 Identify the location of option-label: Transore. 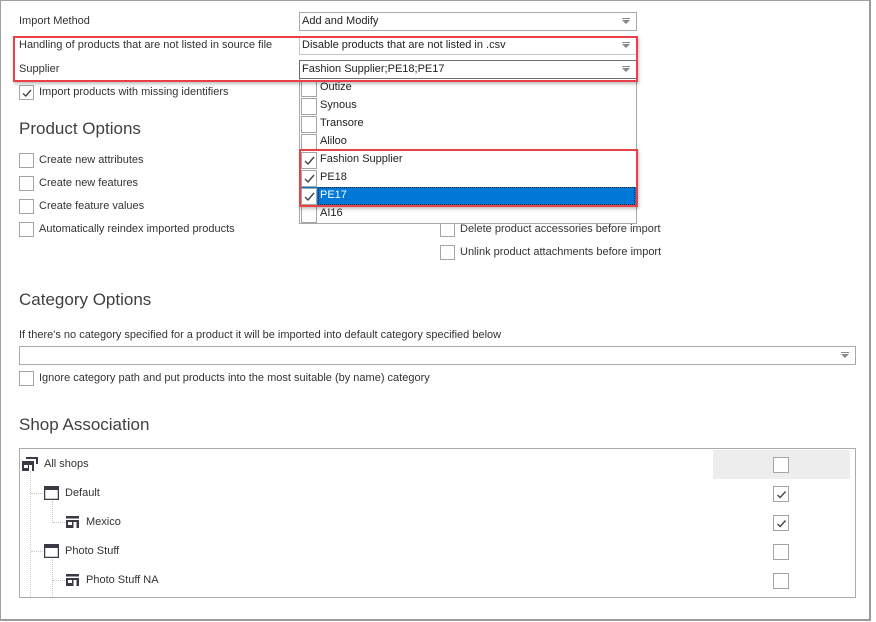
(342, 123).